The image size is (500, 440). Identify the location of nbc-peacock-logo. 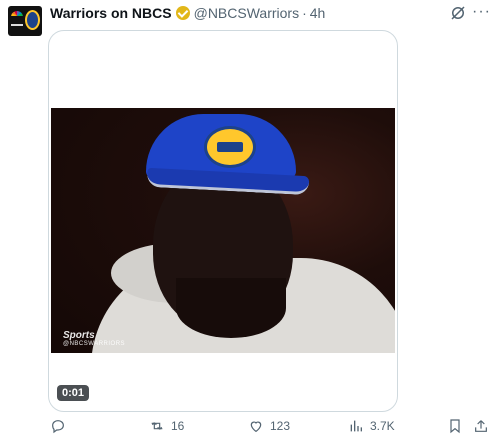
(17, 16).